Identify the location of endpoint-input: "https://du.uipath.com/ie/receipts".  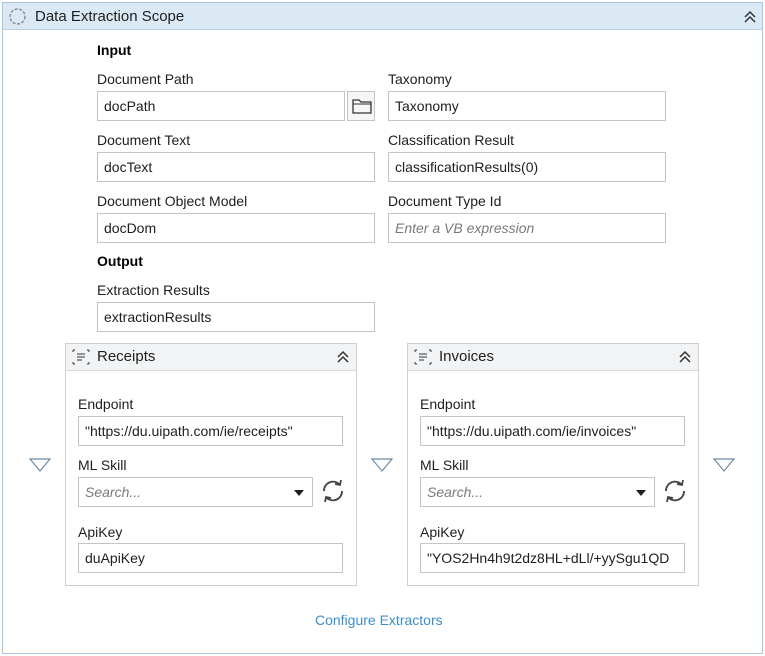
(210, 431).